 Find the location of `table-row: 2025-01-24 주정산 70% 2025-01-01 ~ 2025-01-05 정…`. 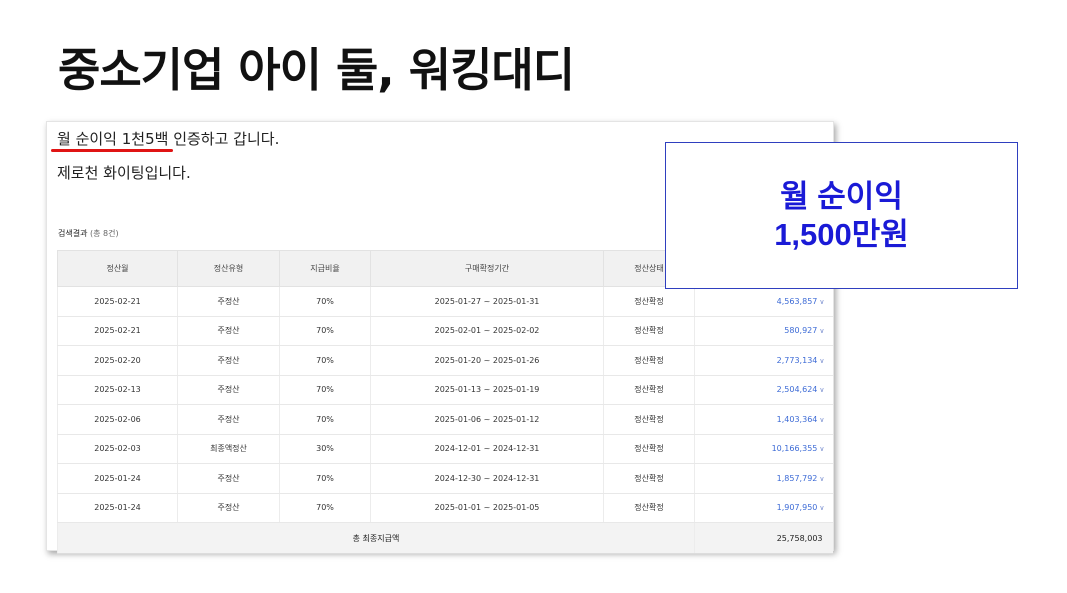

table-row: 2025-01-24 주정산 70% 2025-01-01 ~ 2025-01-05 정… is located at coordinates (445, 508).